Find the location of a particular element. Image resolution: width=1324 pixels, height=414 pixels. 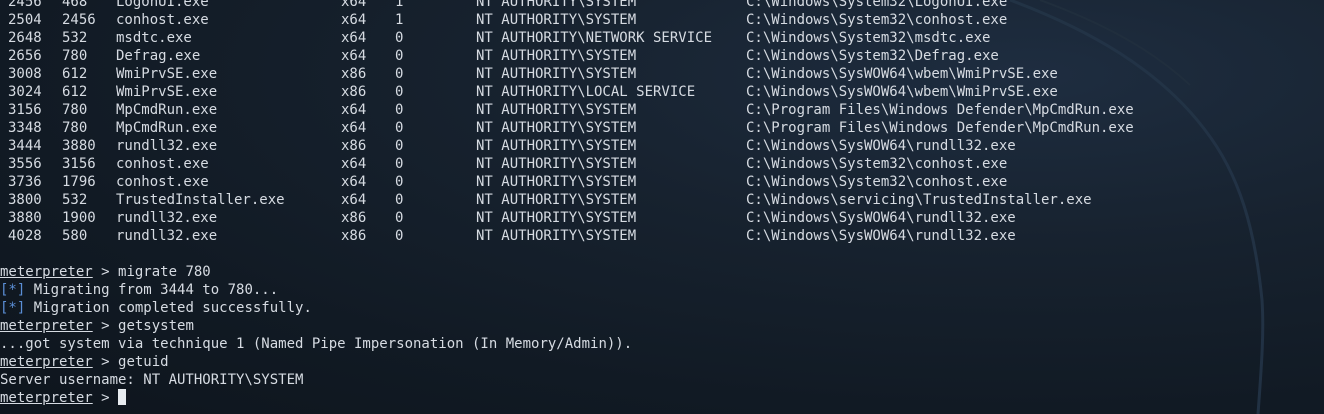

path-cell: C:\Windows\SysWOW64\wbem\WmiPrvSE.exe is located at coordinates (902, 74).